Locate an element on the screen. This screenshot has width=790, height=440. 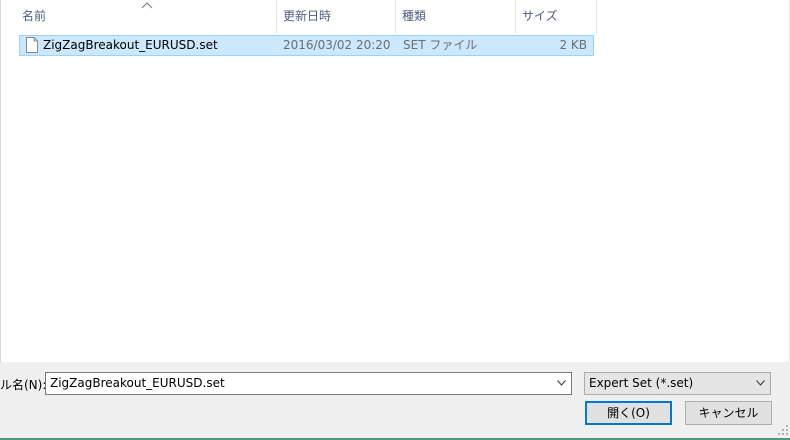
filename-value: ZigZagBreakout_EURUSD.set is located at coordinates (137, 383).